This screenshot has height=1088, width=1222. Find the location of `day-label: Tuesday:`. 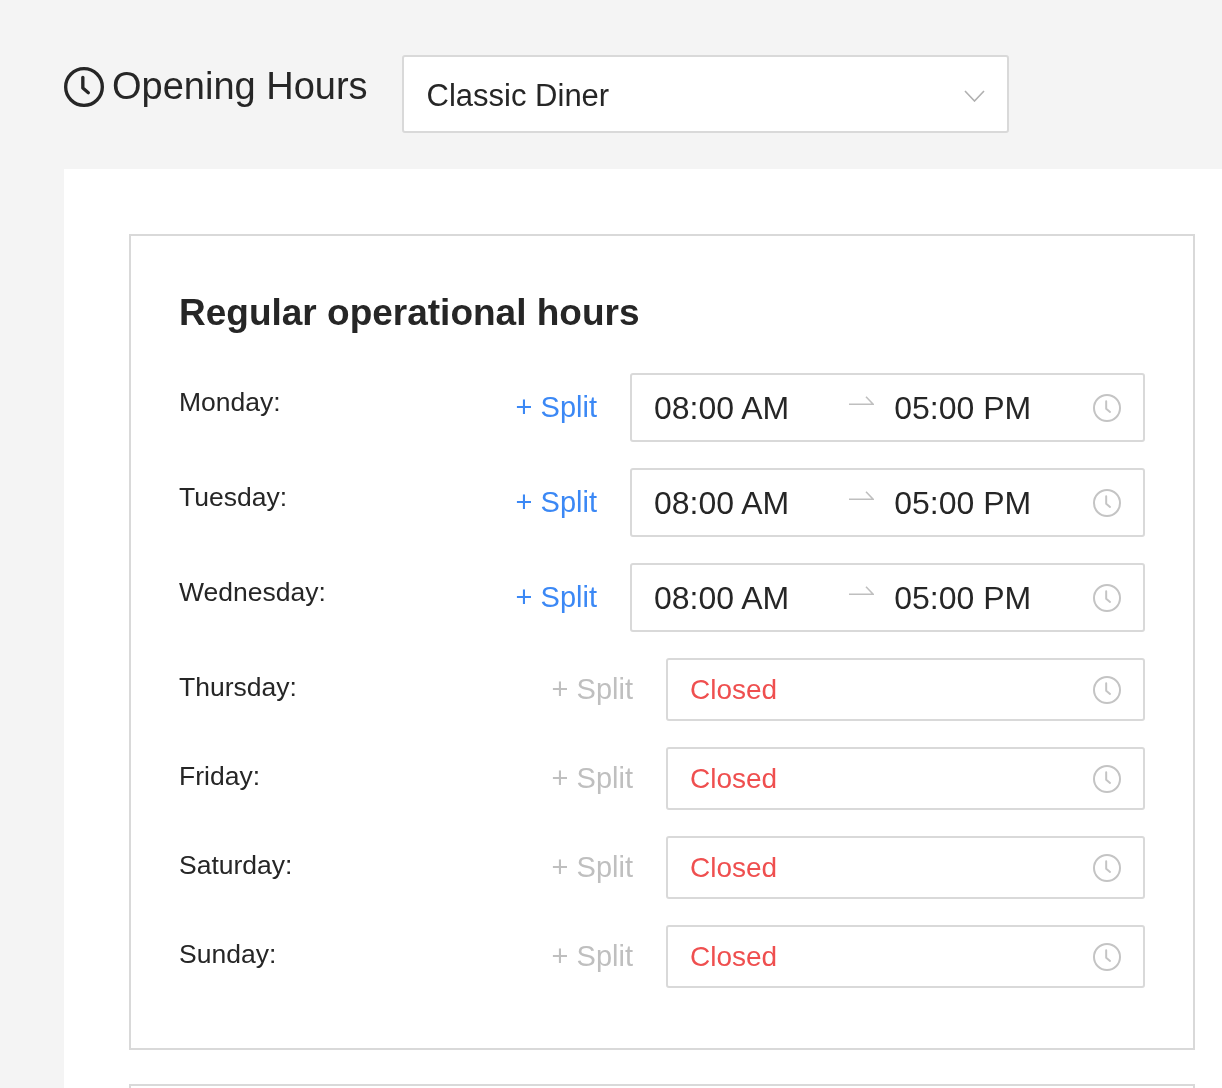

day-label: Tuesday: is located at coordinates (234, 497).